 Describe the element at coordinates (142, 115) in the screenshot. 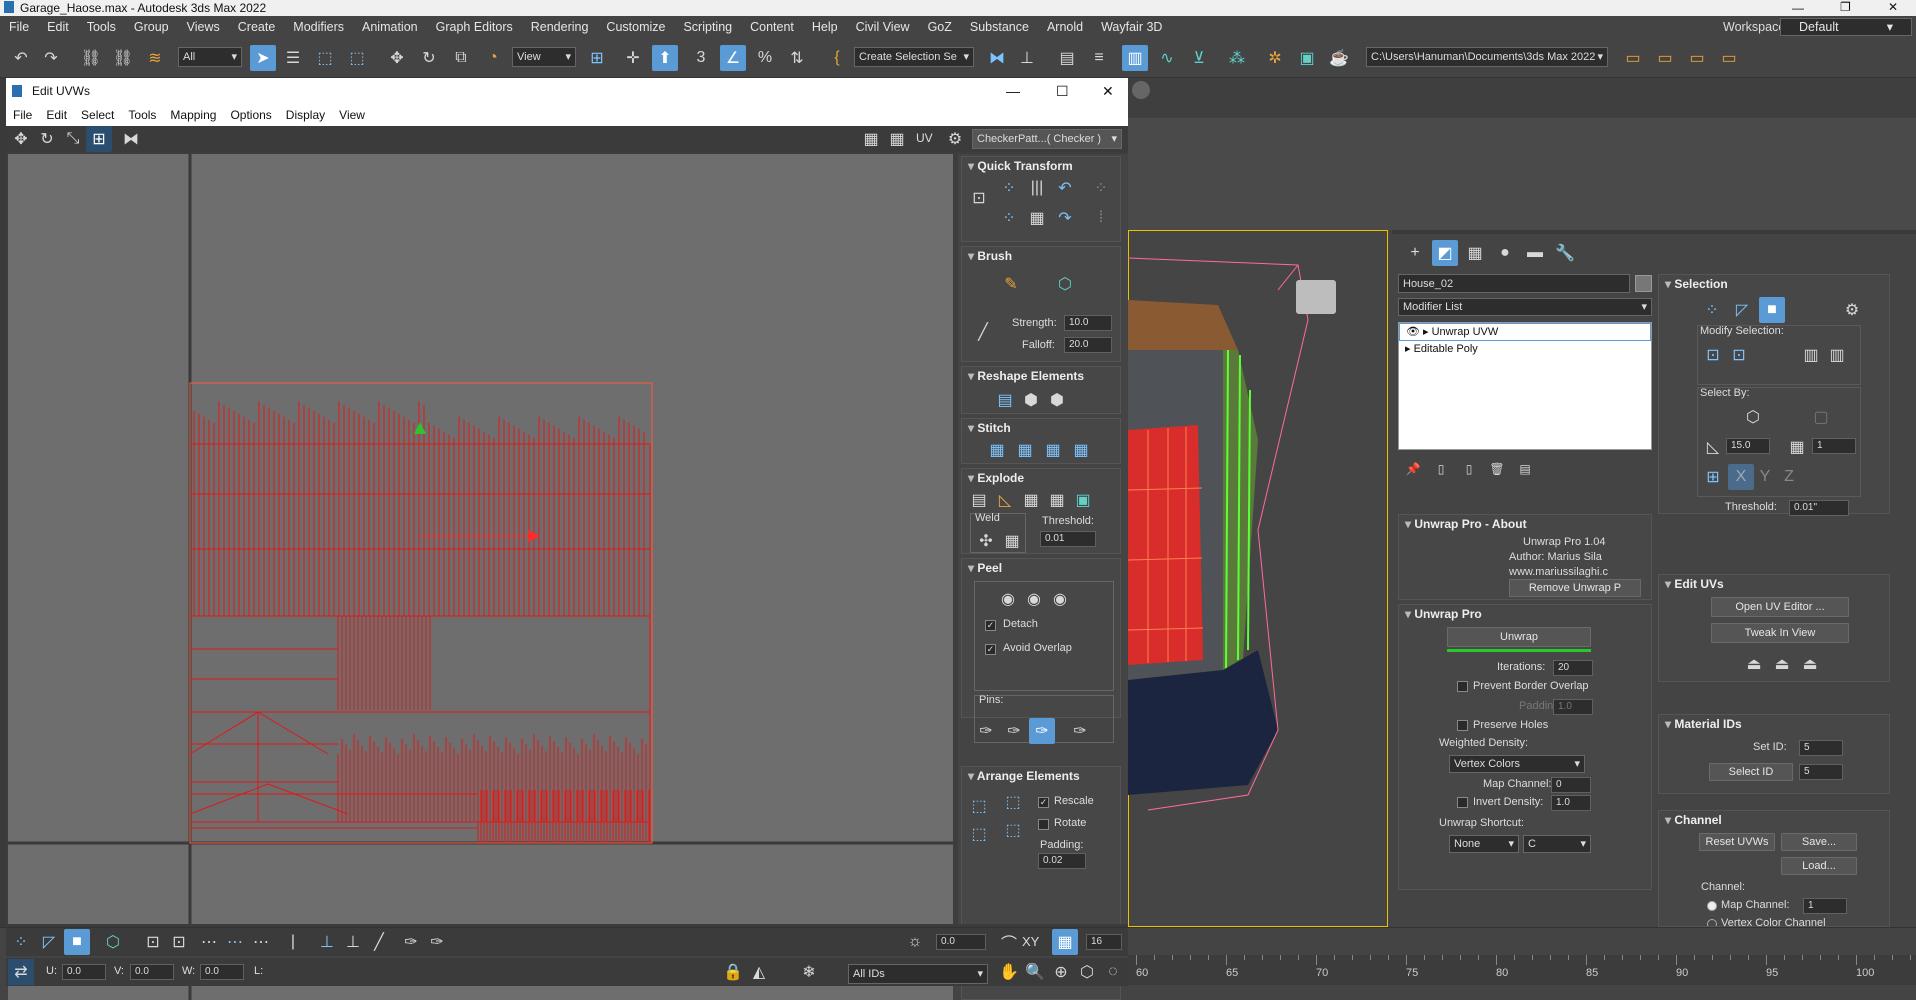

I see `uvw-menu-tools: Tools` at that location.